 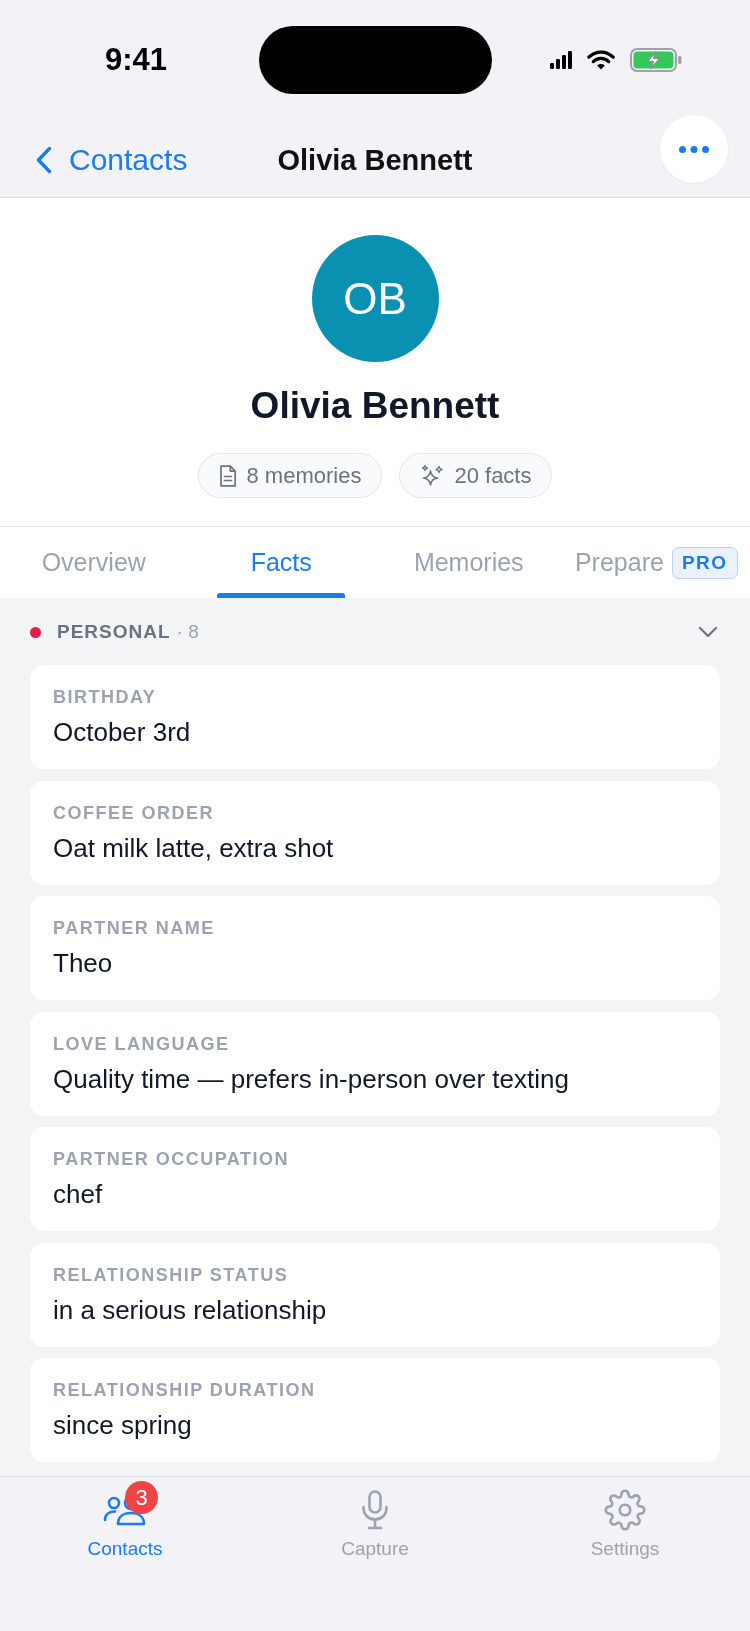 What do you see at coordinates (561, 60) in the screenshot?
I see `signal-icon` at bounding box center [561, 60].